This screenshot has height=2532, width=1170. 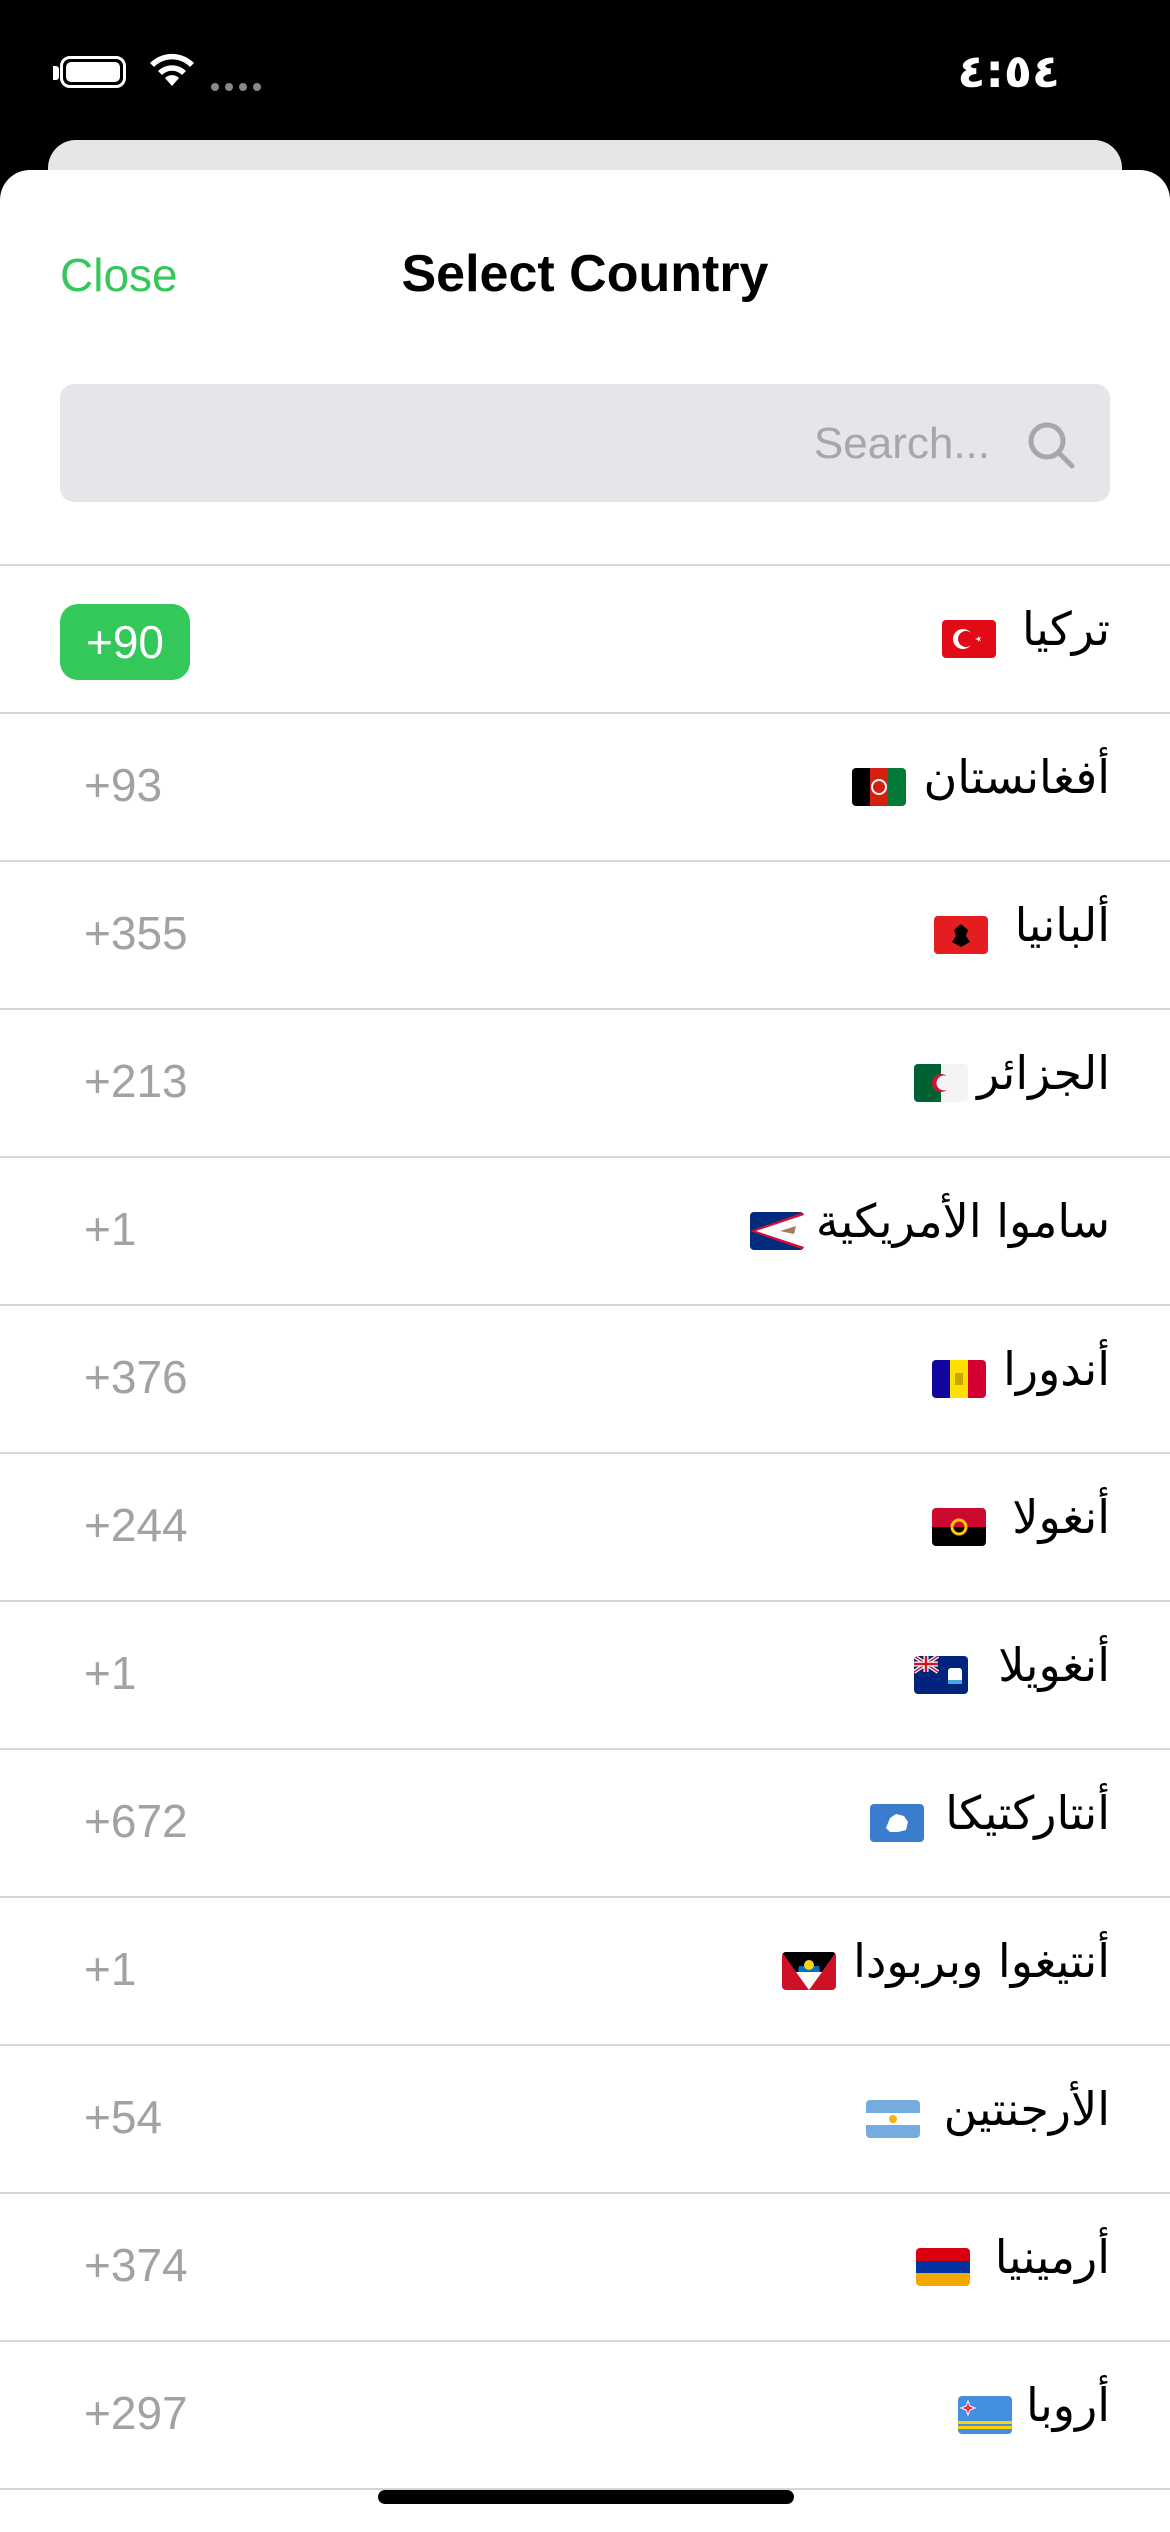 What do you see at coordinates (985, 2415) in the screenshot?
I see `aruba-flag-icon` at bounding box center [985, 2415].